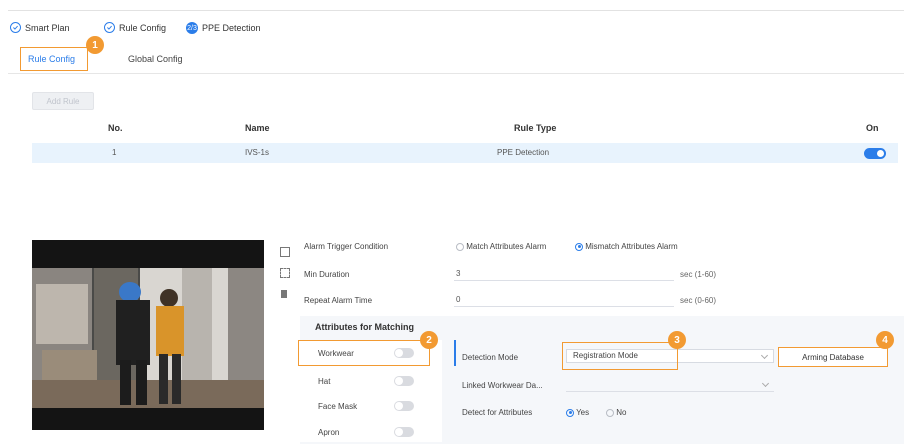 Image resolution: width=904 pixels, height=444 pixels. I want to click on step-smart-plan: Smart Plan, so click(40, 27).